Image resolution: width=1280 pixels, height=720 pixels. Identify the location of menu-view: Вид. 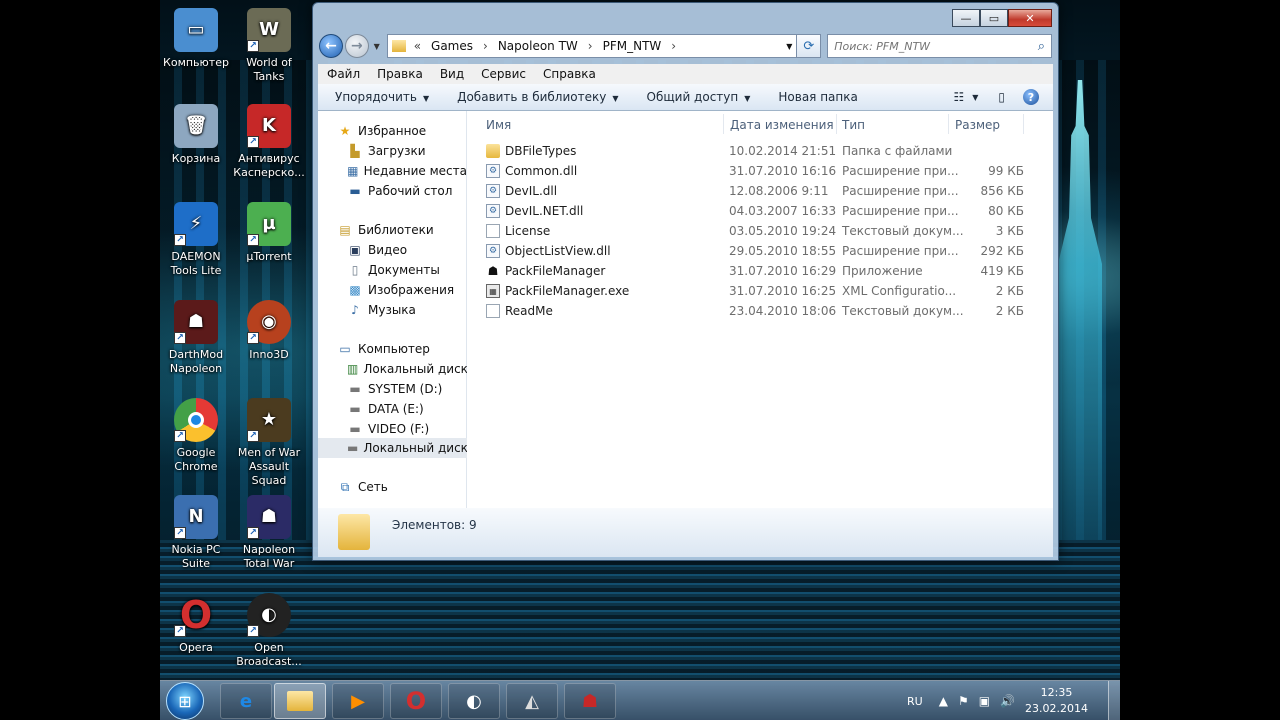
(452, 74).